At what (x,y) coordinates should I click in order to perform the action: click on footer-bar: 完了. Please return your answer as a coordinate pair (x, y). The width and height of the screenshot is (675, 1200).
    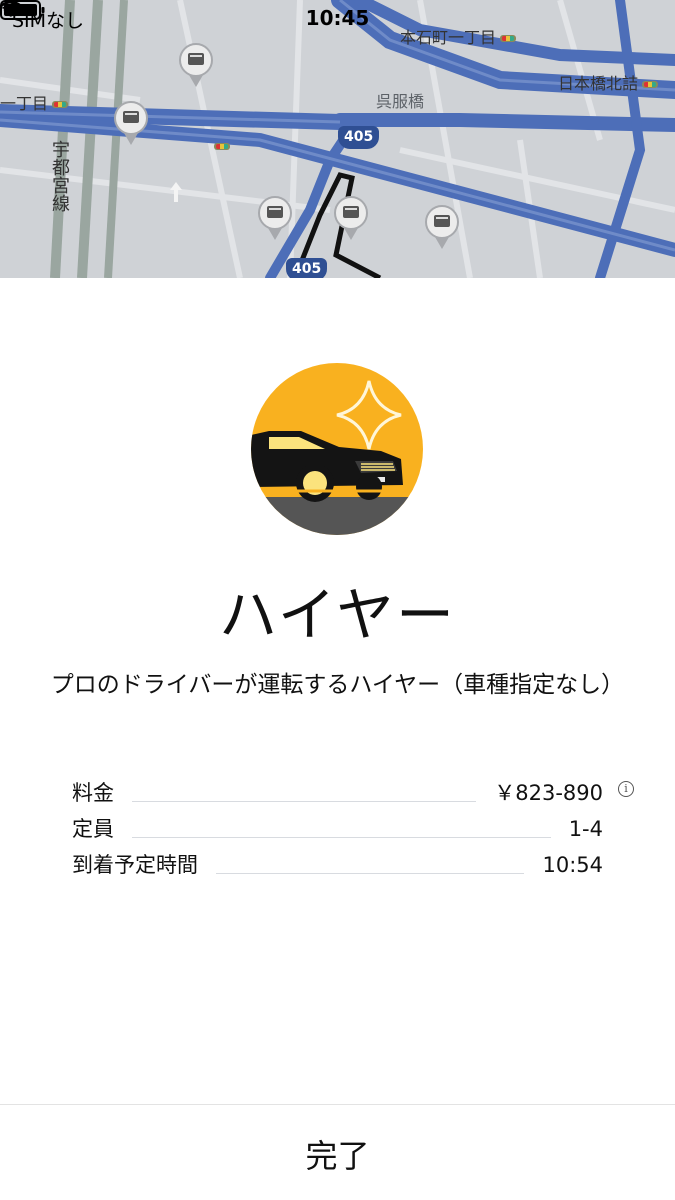
    Looking at the image, I should click on (337, 1152).